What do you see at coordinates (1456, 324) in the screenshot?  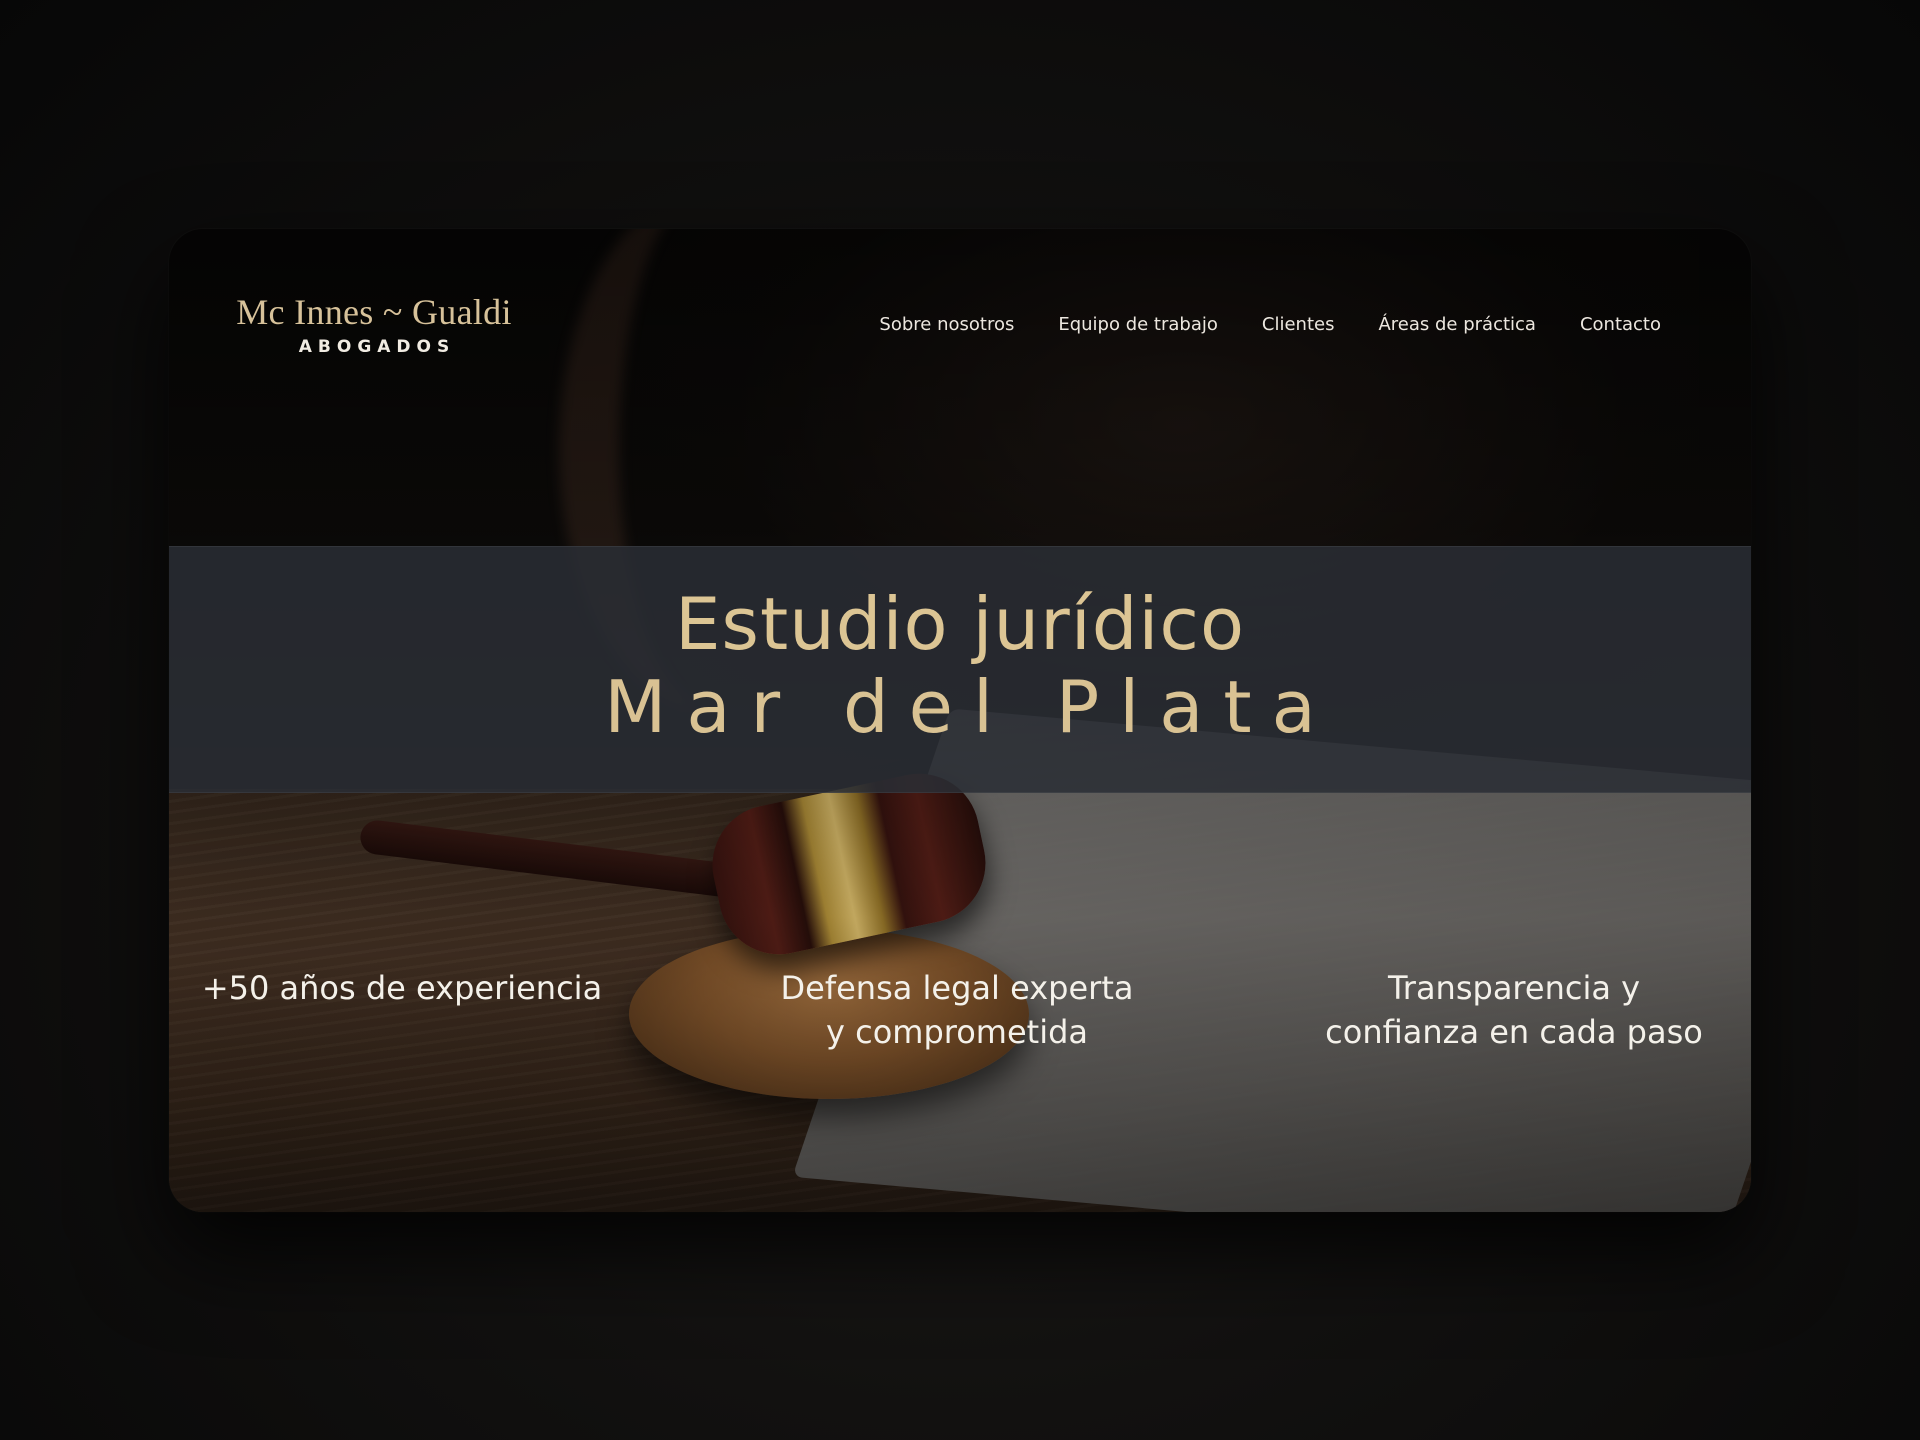 I see `nav-item-areas-de-practica: Áreas de práctica` at bounding box center [1456, 324].